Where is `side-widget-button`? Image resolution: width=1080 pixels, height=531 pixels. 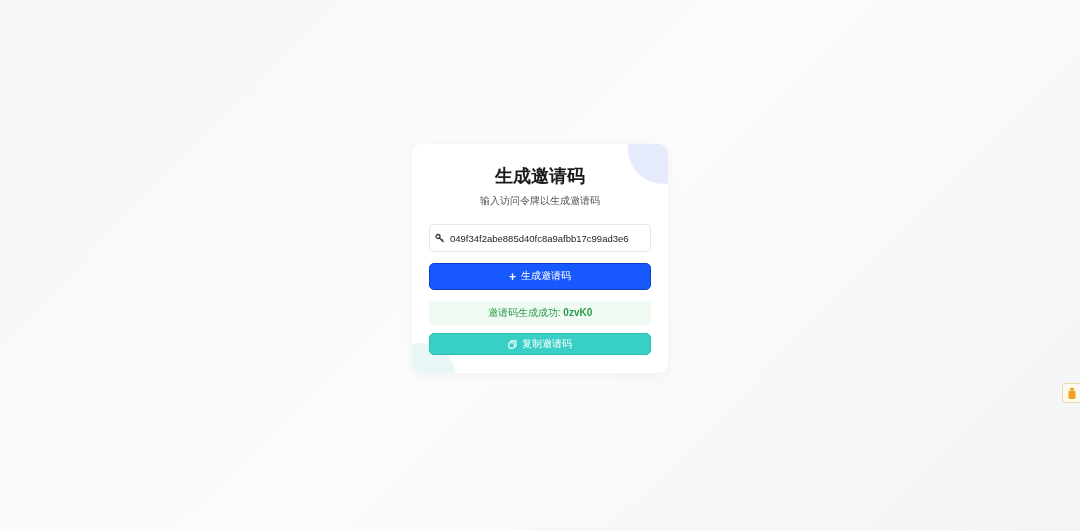
side-widget-button is located at coordinates (1071, 393).